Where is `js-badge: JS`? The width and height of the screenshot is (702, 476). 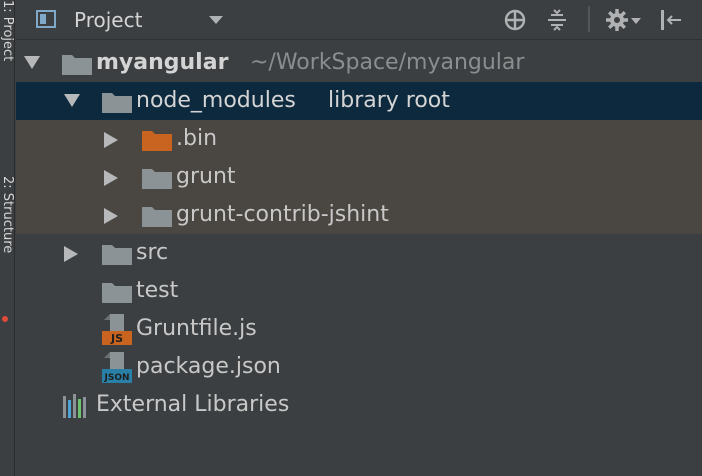 js-badge: JS is located at coordinates (116, 338).